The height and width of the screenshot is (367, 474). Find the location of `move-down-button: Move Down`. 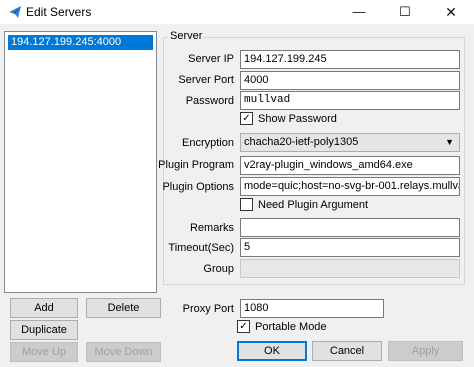

move-down-button: Move Down is located at coordinates (123, 352).